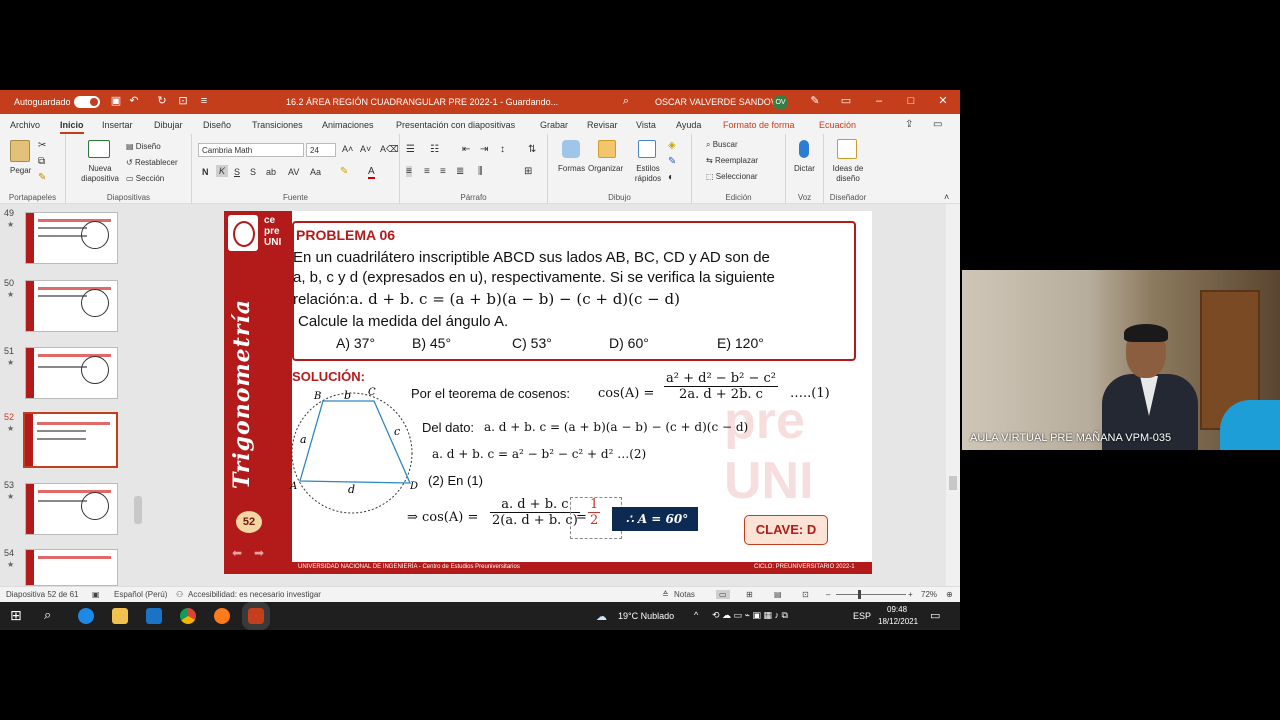 The height and width of the screenshot is (720, 1280). What do you see at coordinates (935, 615) in the screenshot?
I see `notifications-icon: ▭` at bounding box center [935, 615].